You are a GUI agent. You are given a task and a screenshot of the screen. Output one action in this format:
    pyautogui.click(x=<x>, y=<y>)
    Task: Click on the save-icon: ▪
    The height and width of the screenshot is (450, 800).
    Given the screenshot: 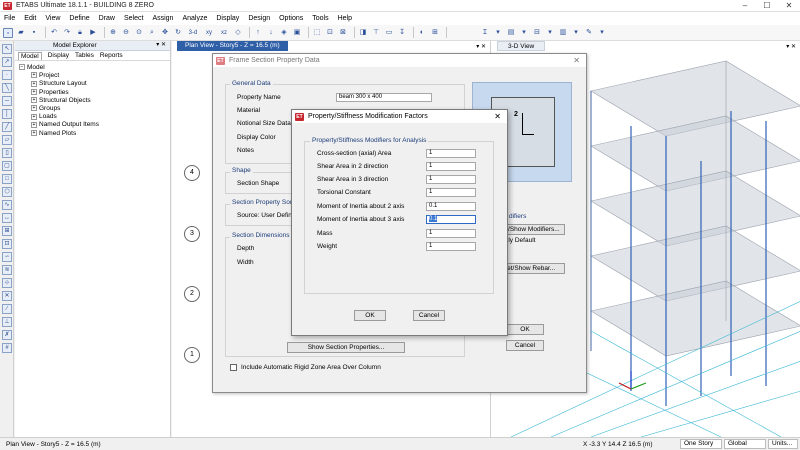 What is the action you would take?
    pyautogui.click(x=34, y=33)
    